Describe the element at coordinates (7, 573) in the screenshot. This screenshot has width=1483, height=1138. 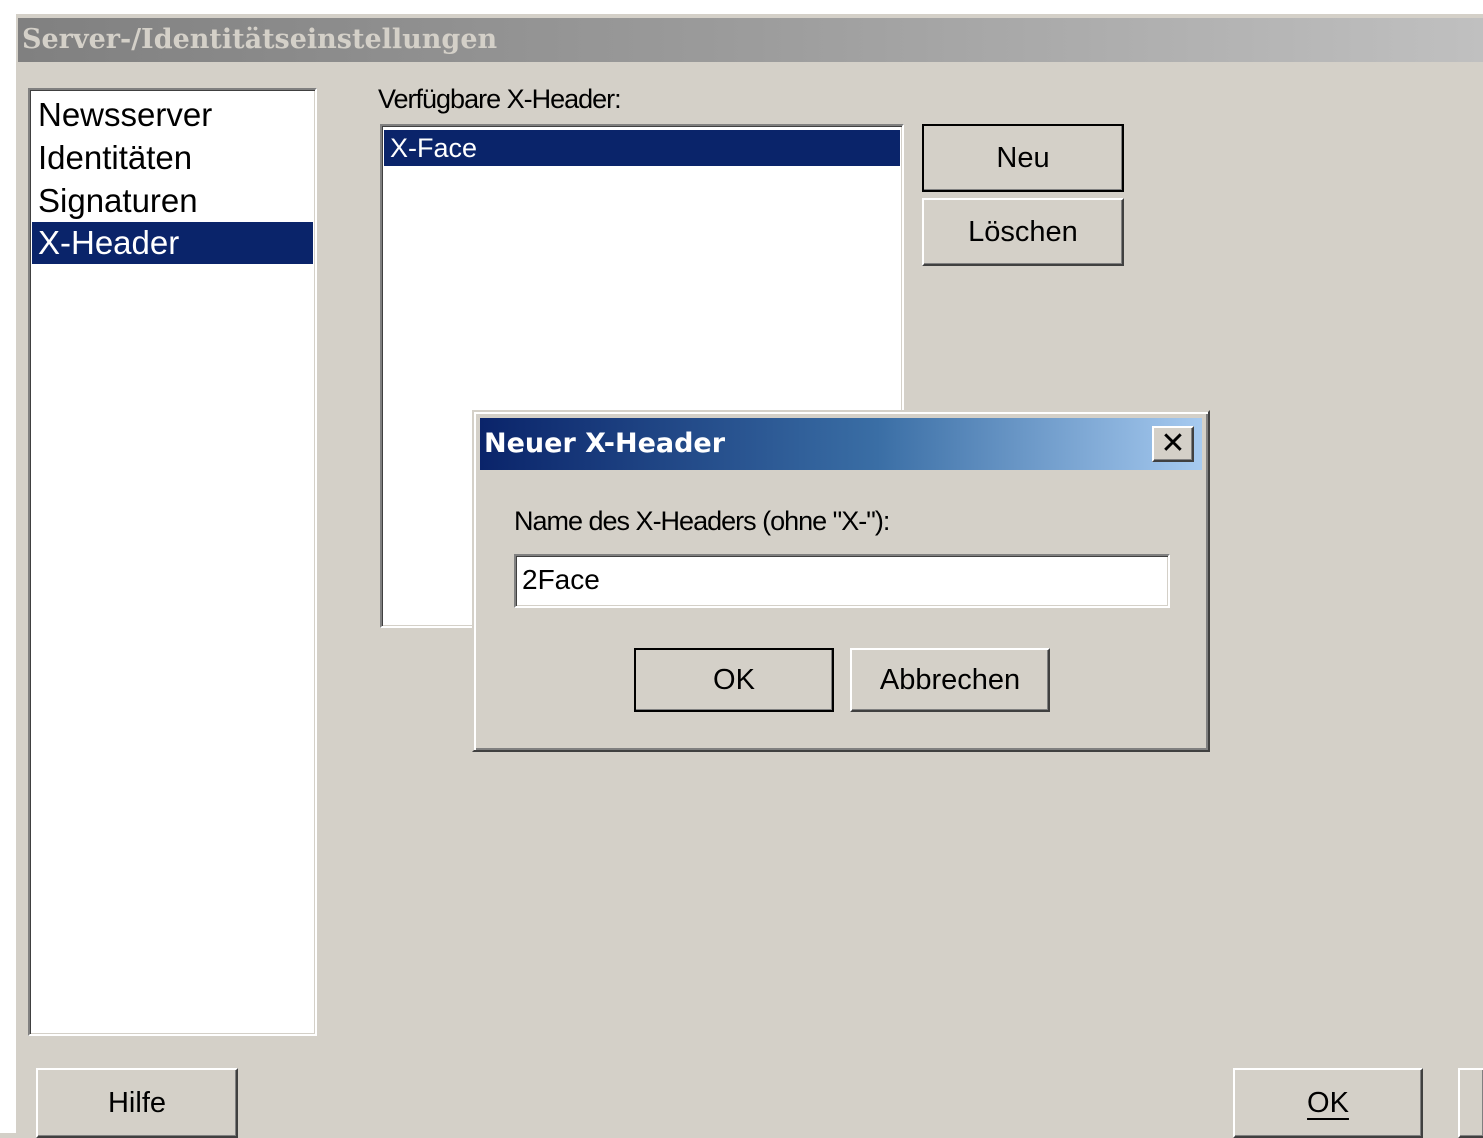
I see `screen-left-edge` at that location.